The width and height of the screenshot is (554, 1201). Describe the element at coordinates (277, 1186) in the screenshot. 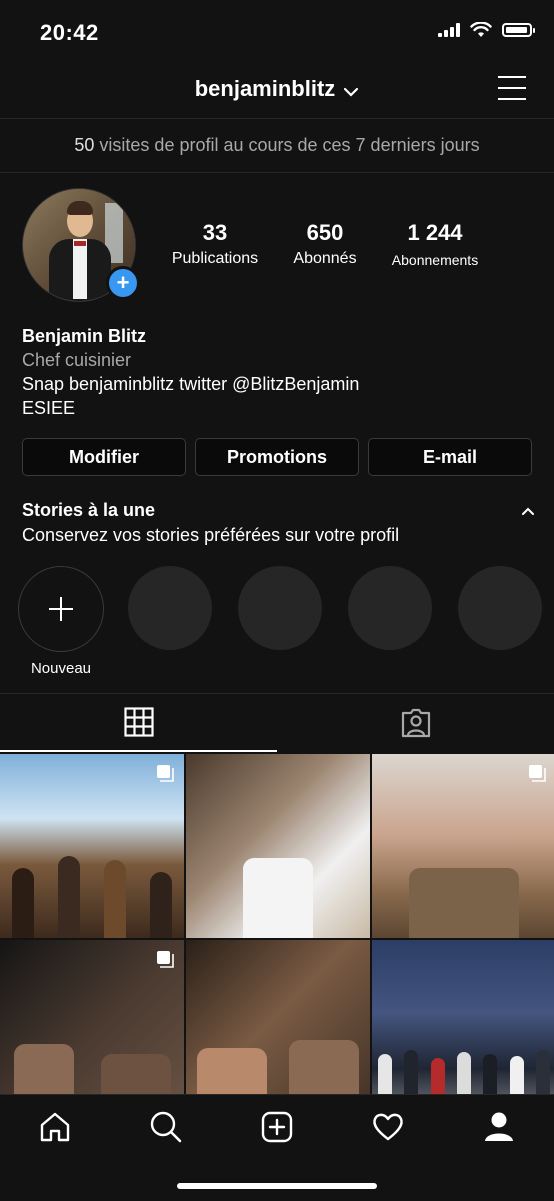

I see `home-indicator` at that location.